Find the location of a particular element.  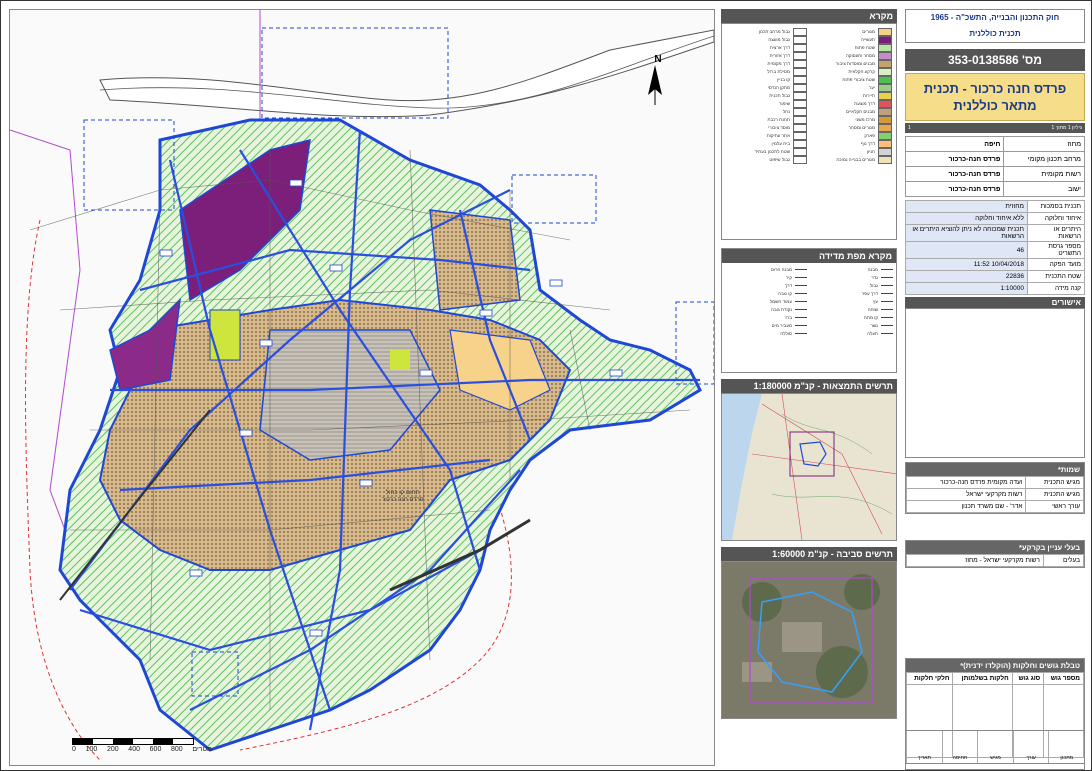

location-inset-canvas is located at coordinates (809, 467).